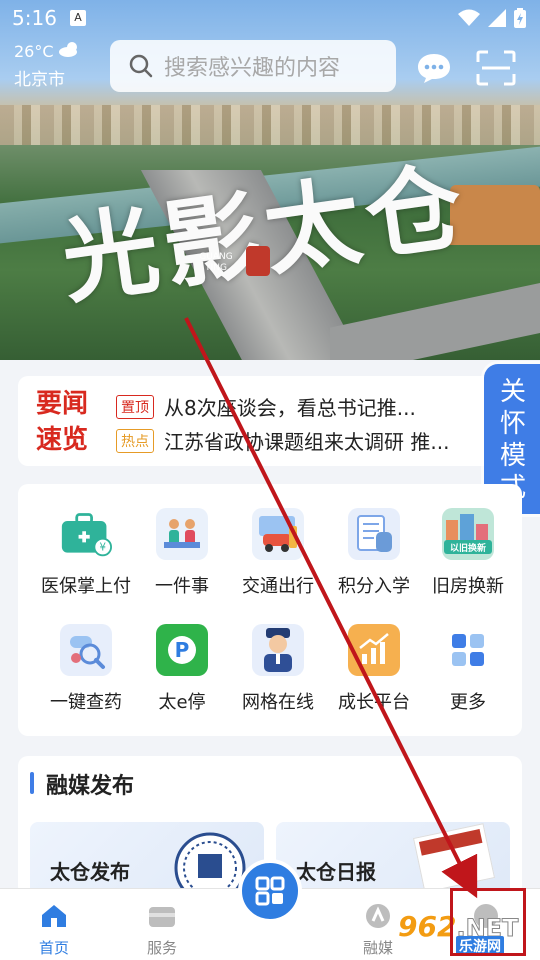 This screenshot has height=960, width=540. I want to click on media-icon, so click(378, 916).